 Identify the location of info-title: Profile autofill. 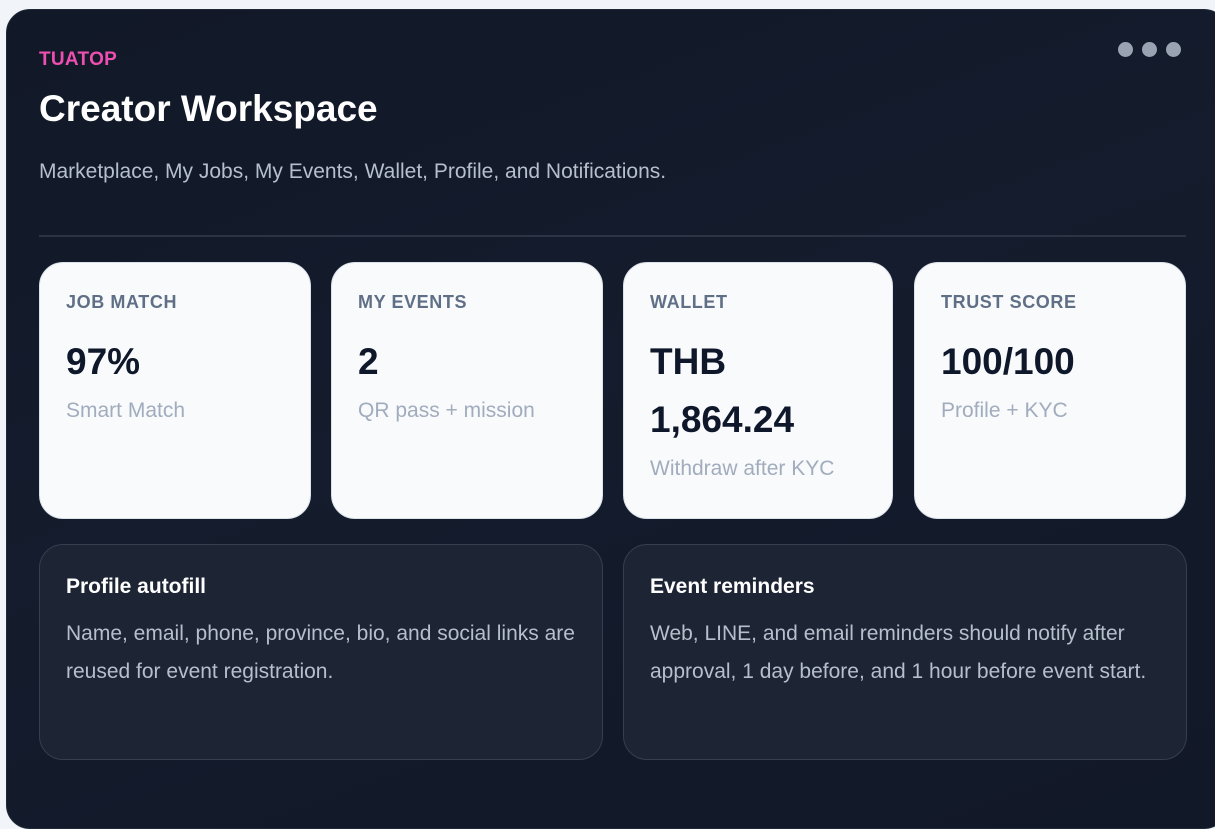
(136, 586).